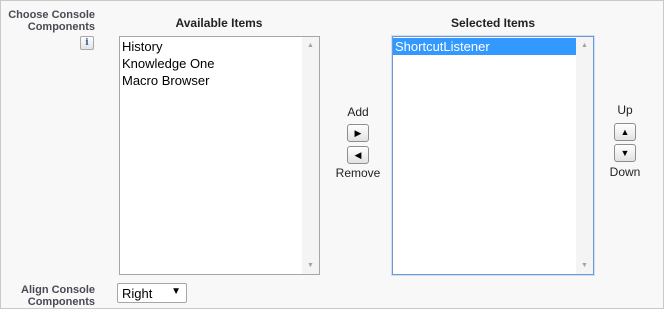 The height and width of the screenshot is (309, 664). I want to click on right-arrow-icon: ▶, so click(358, 133).